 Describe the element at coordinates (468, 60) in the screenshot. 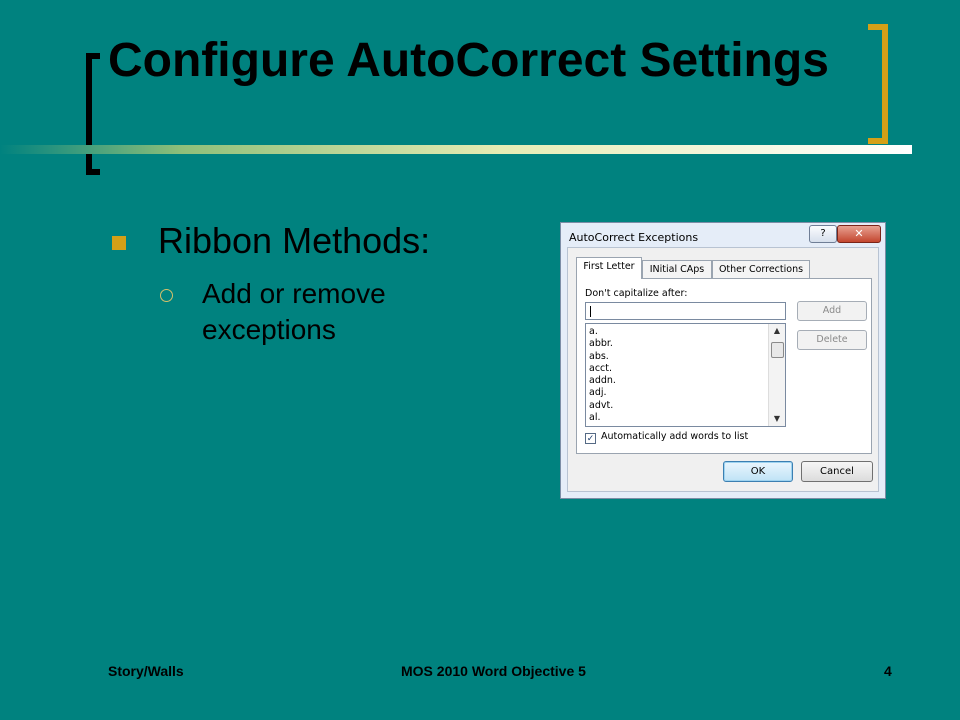

I see `slide-title: Configure AutoCorrect Settings` at that location.